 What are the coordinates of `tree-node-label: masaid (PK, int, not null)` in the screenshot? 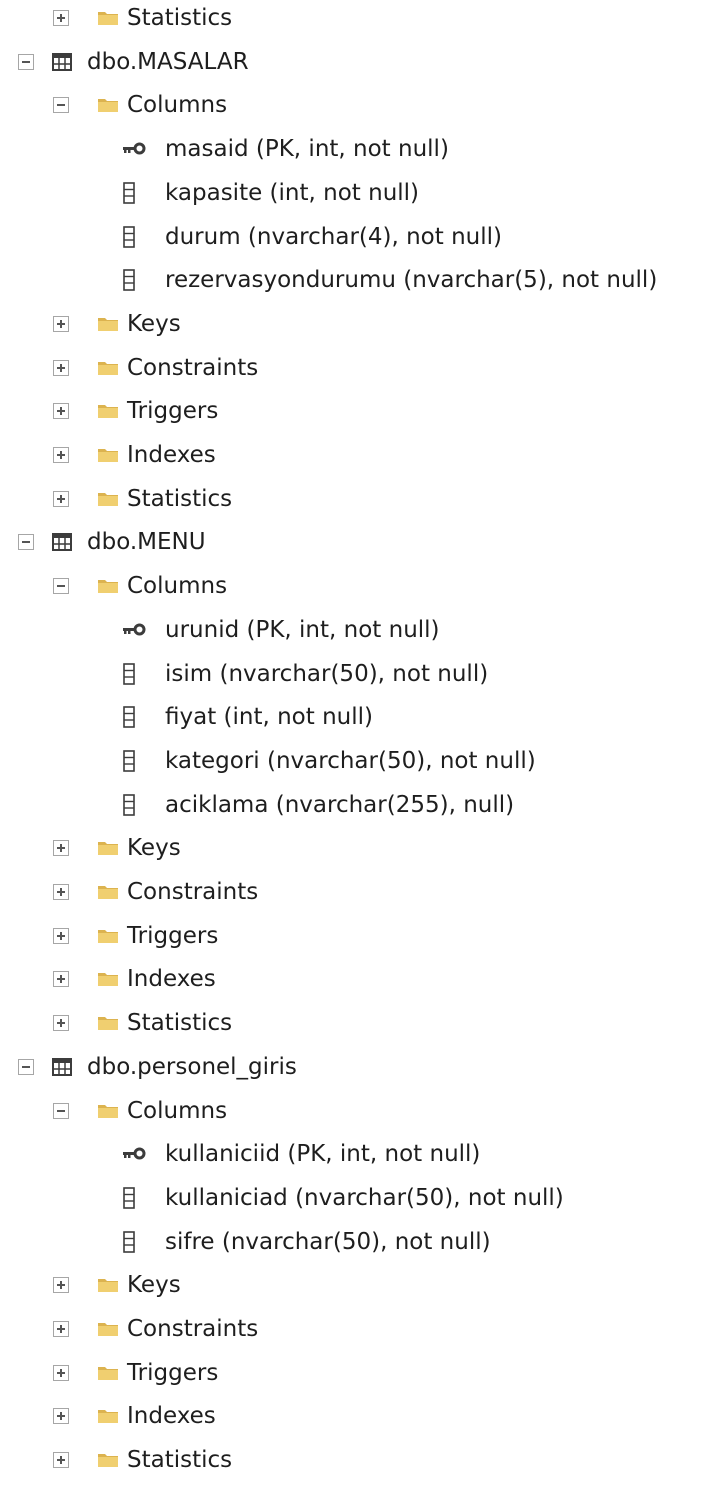 It's located at (307, 149).